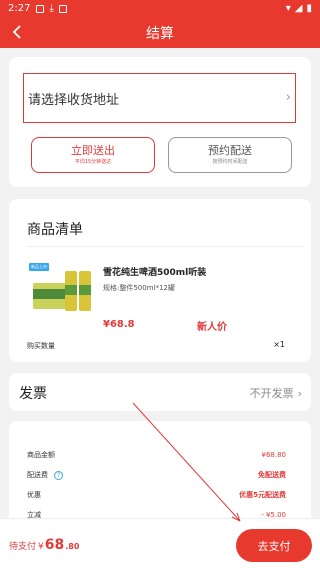 This screenshot has width=320, height=568. Describe the element at coordinates (156, 495) in the screenshot. I see `summary-row-discount: 优惠 优惠5元配送费` at that location.